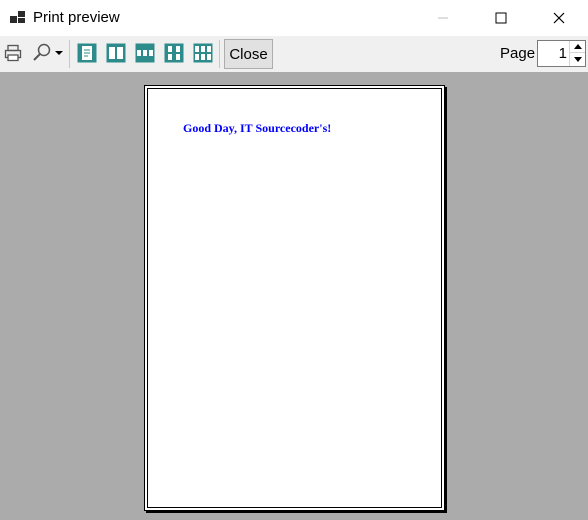  I want to click on zoom-dropdown-button, so click(48, 53).